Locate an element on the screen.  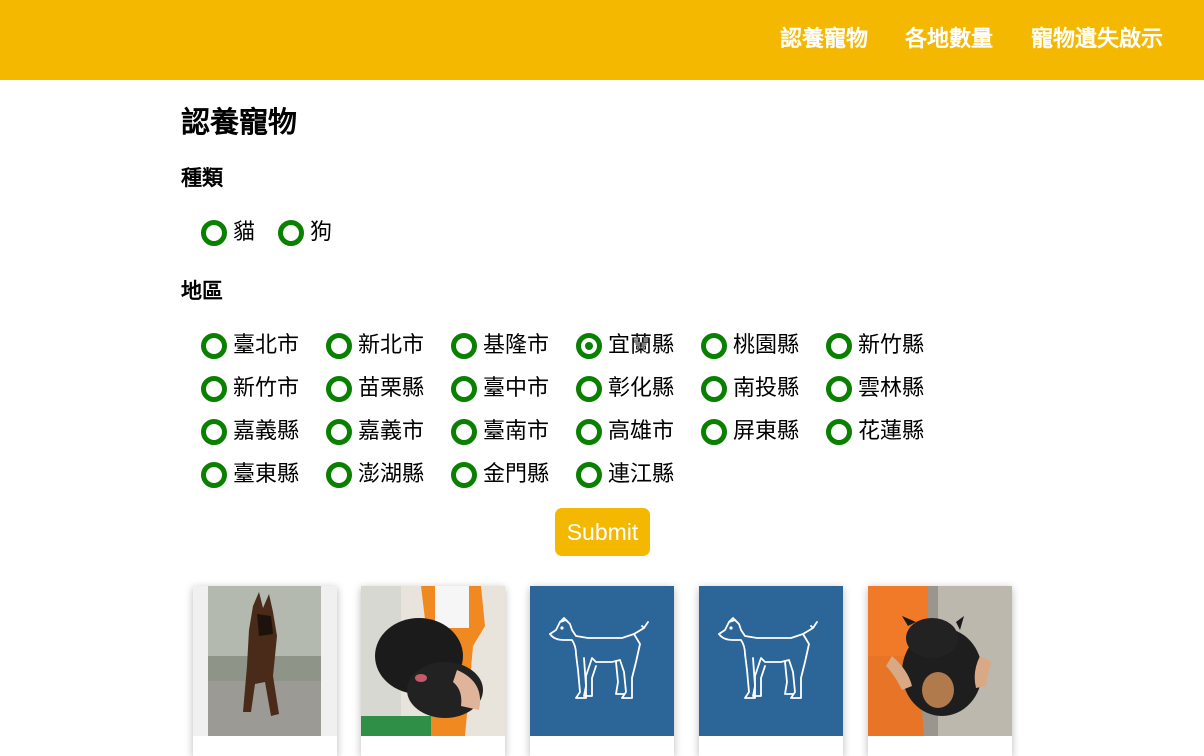
radio-label: 南投縣 is located at coordinates (766, 388).